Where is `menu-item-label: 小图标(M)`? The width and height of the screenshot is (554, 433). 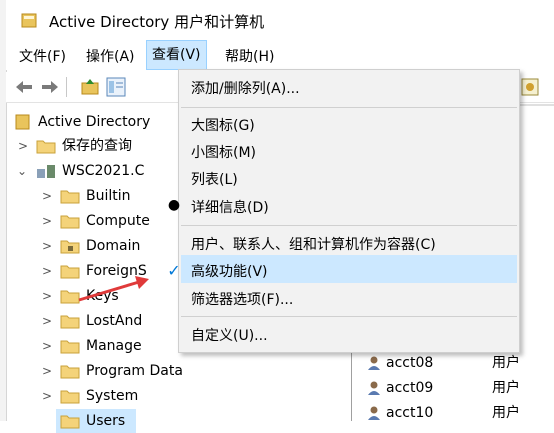 menu-item-label: 小图标(M) is located at coordinates (224, 153).